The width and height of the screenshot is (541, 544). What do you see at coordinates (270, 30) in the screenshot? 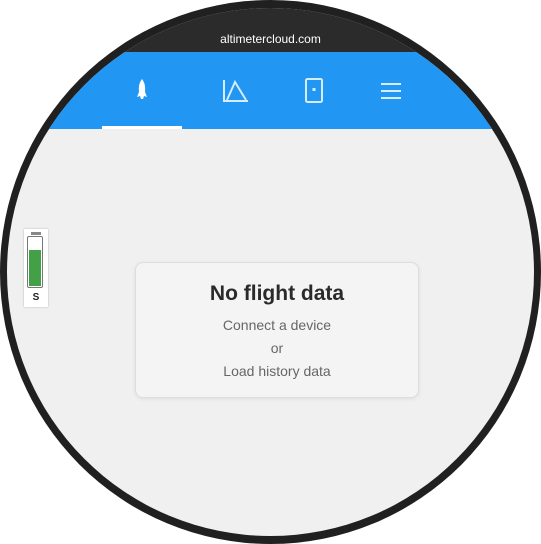
I see `url-bar: altimetercloud.com` at bounding box center [270, 30].